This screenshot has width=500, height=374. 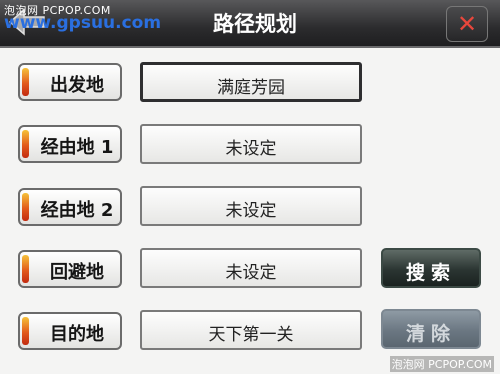 What do you see at coordinates (83, 23) in the screenshot?
I see `watermark-top-large: www.gpsuu.com` at bounding box center [83, 23].